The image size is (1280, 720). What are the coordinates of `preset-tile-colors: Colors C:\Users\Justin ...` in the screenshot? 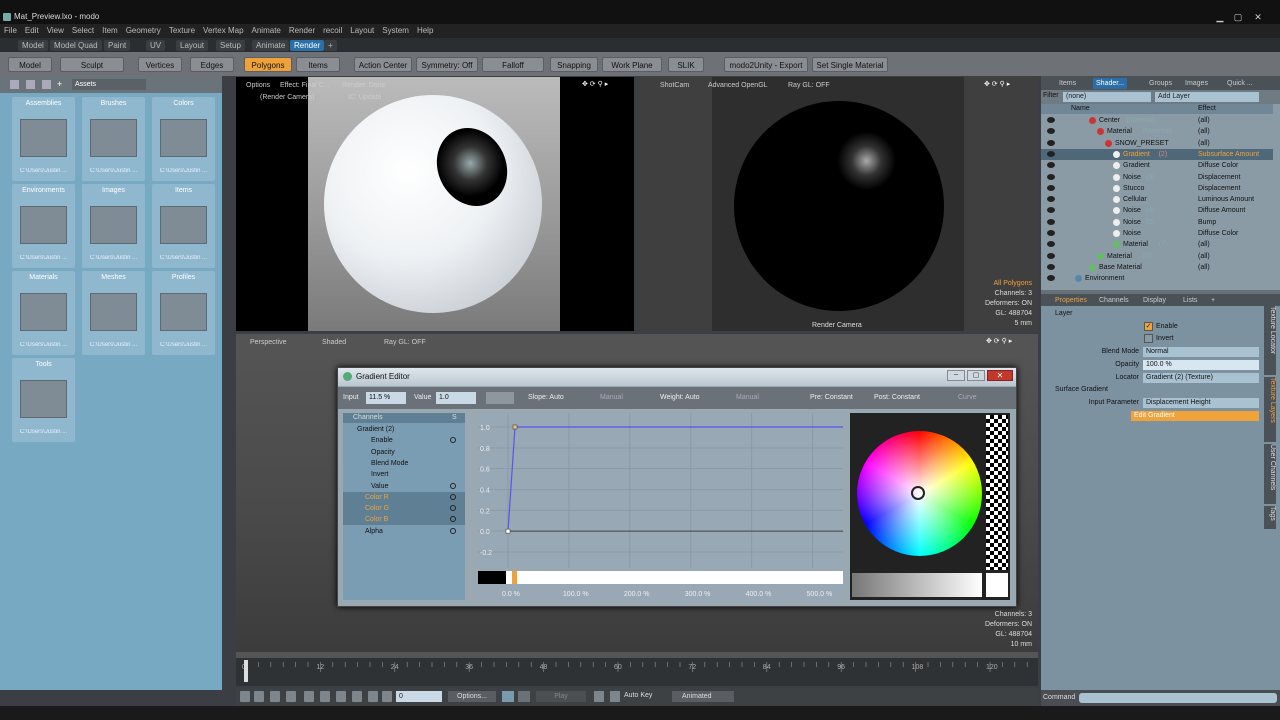 It's located at (183, 139).